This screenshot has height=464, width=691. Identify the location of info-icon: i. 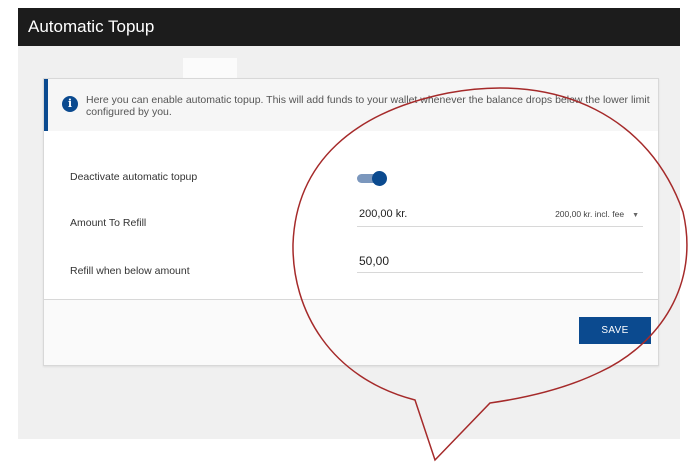
(70, 104).